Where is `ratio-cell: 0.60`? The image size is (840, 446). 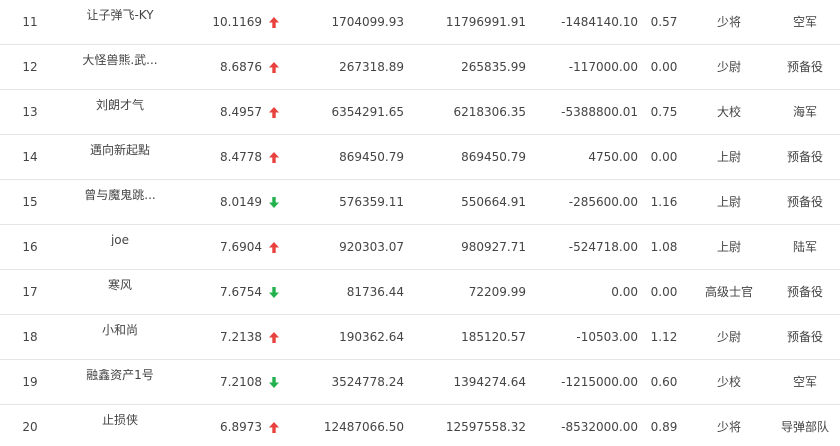 ratio-cell: 0.60 is located at coordinates (664, 382).